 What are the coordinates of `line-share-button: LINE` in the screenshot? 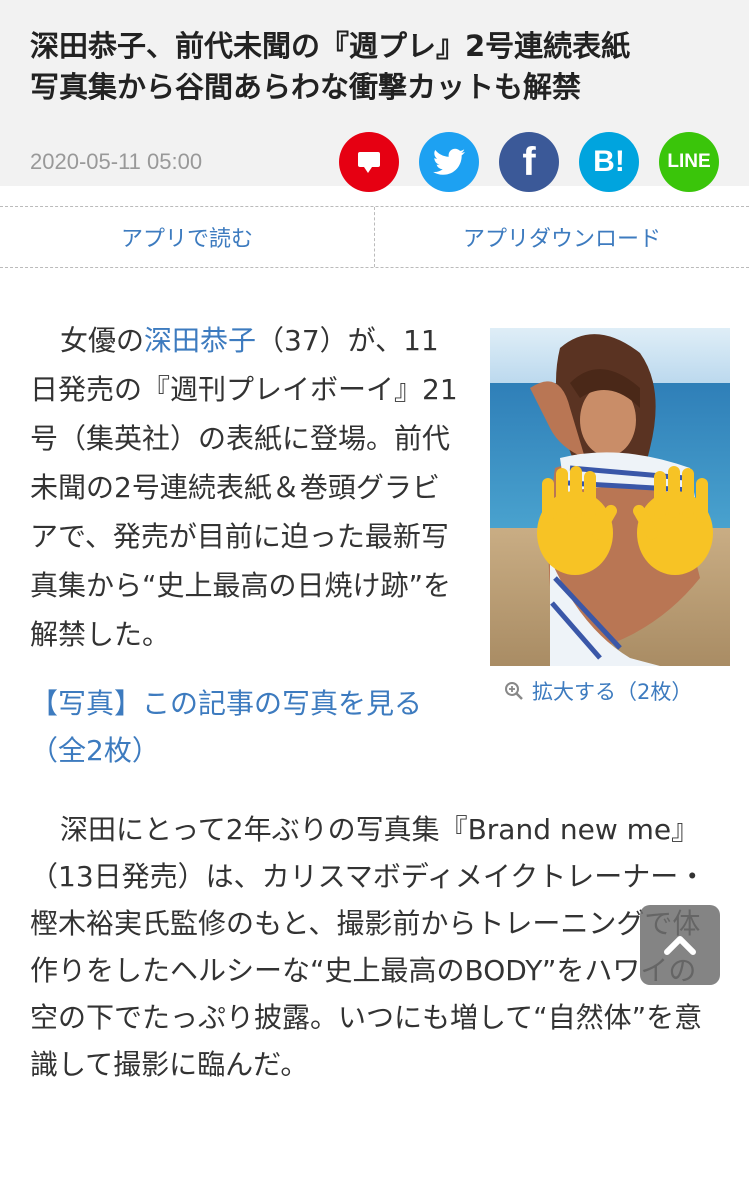 It's located at (689, 162).